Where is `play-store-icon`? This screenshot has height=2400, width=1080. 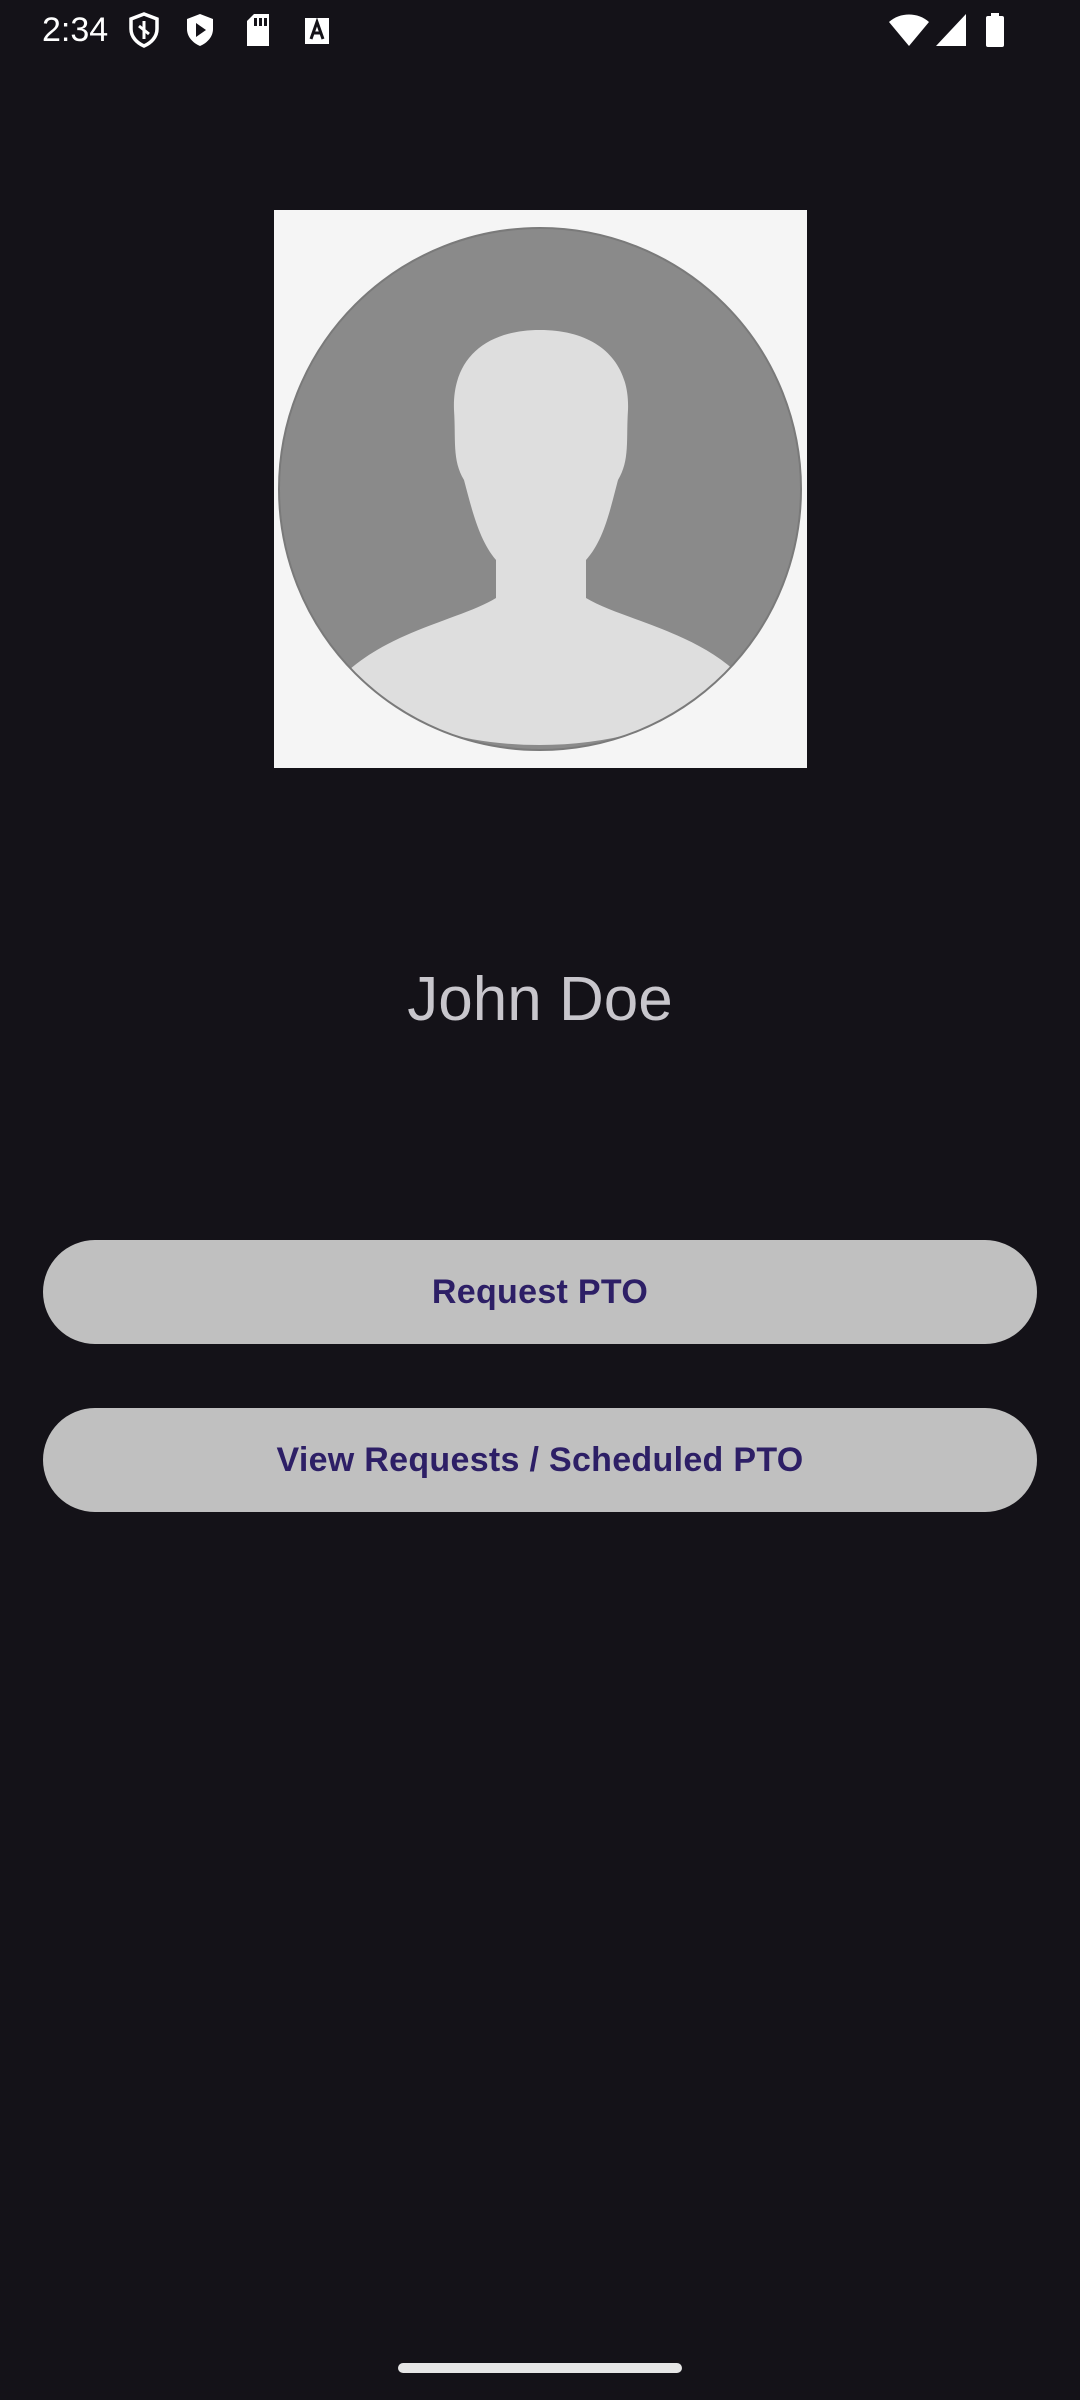 play-store-icon is located at coordinates (200, 30).